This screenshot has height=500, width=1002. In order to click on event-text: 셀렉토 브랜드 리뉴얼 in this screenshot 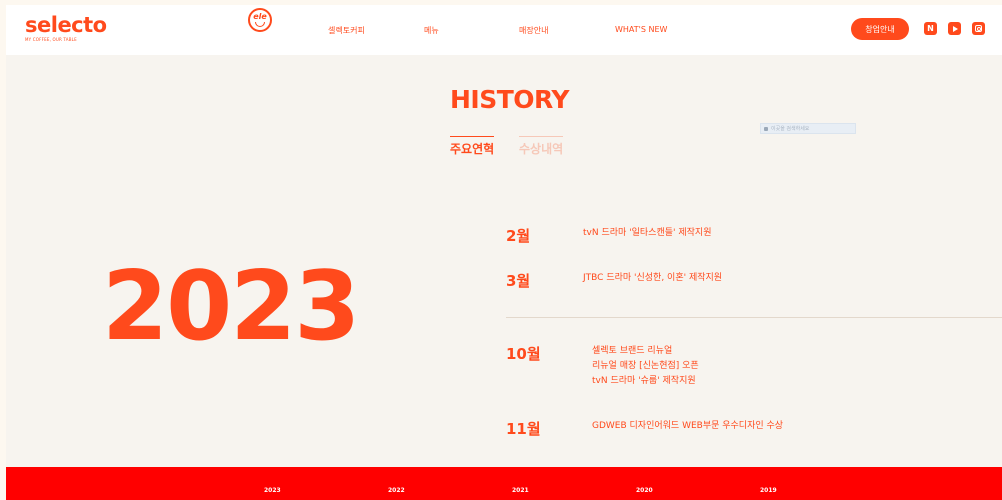, I will do `click(632, 351)`.